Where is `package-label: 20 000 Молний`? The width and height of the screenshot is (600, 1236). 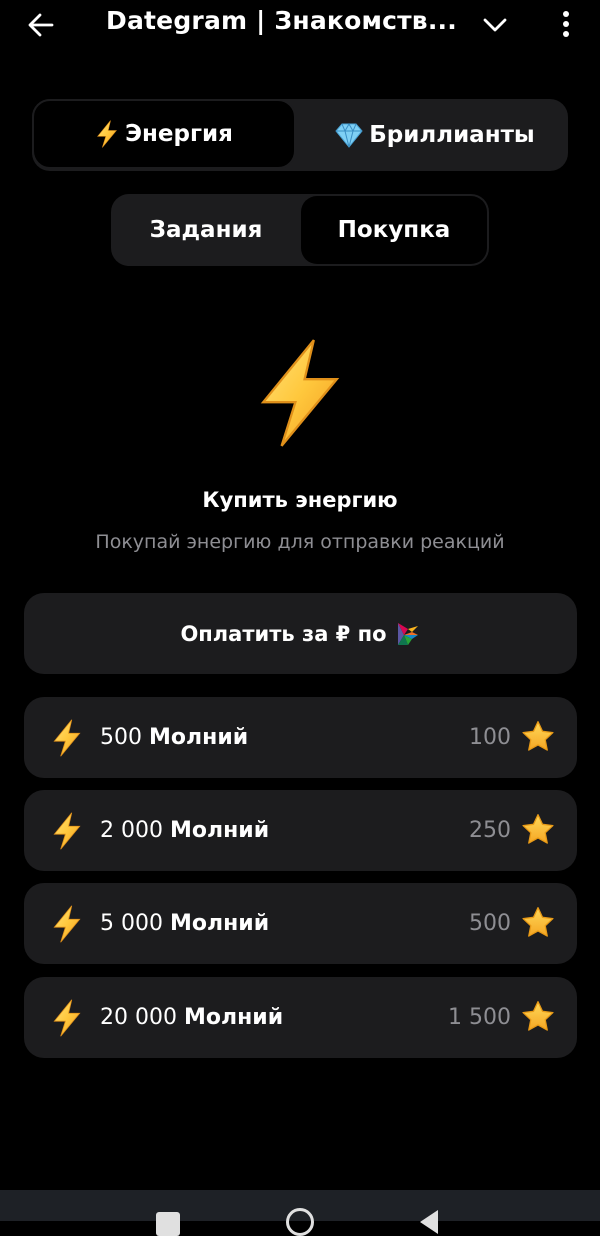 package-label: 20 000 Молний is located at coordinates (191, 1017).